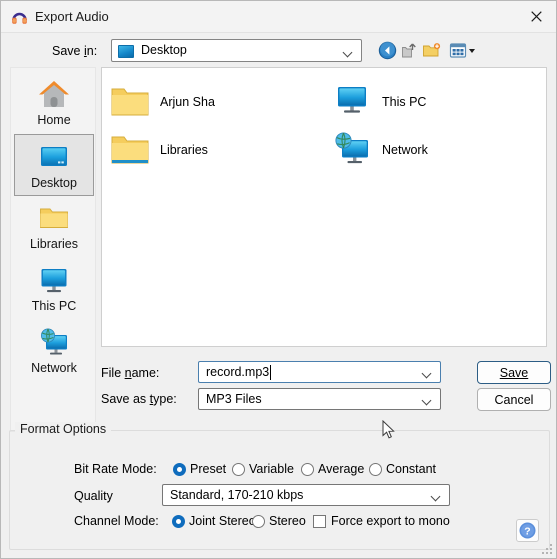 The width and height of the screenshot is (557, 559). I want to click on quality-value: Standard, 170-210 kbps, so click(237, 495).